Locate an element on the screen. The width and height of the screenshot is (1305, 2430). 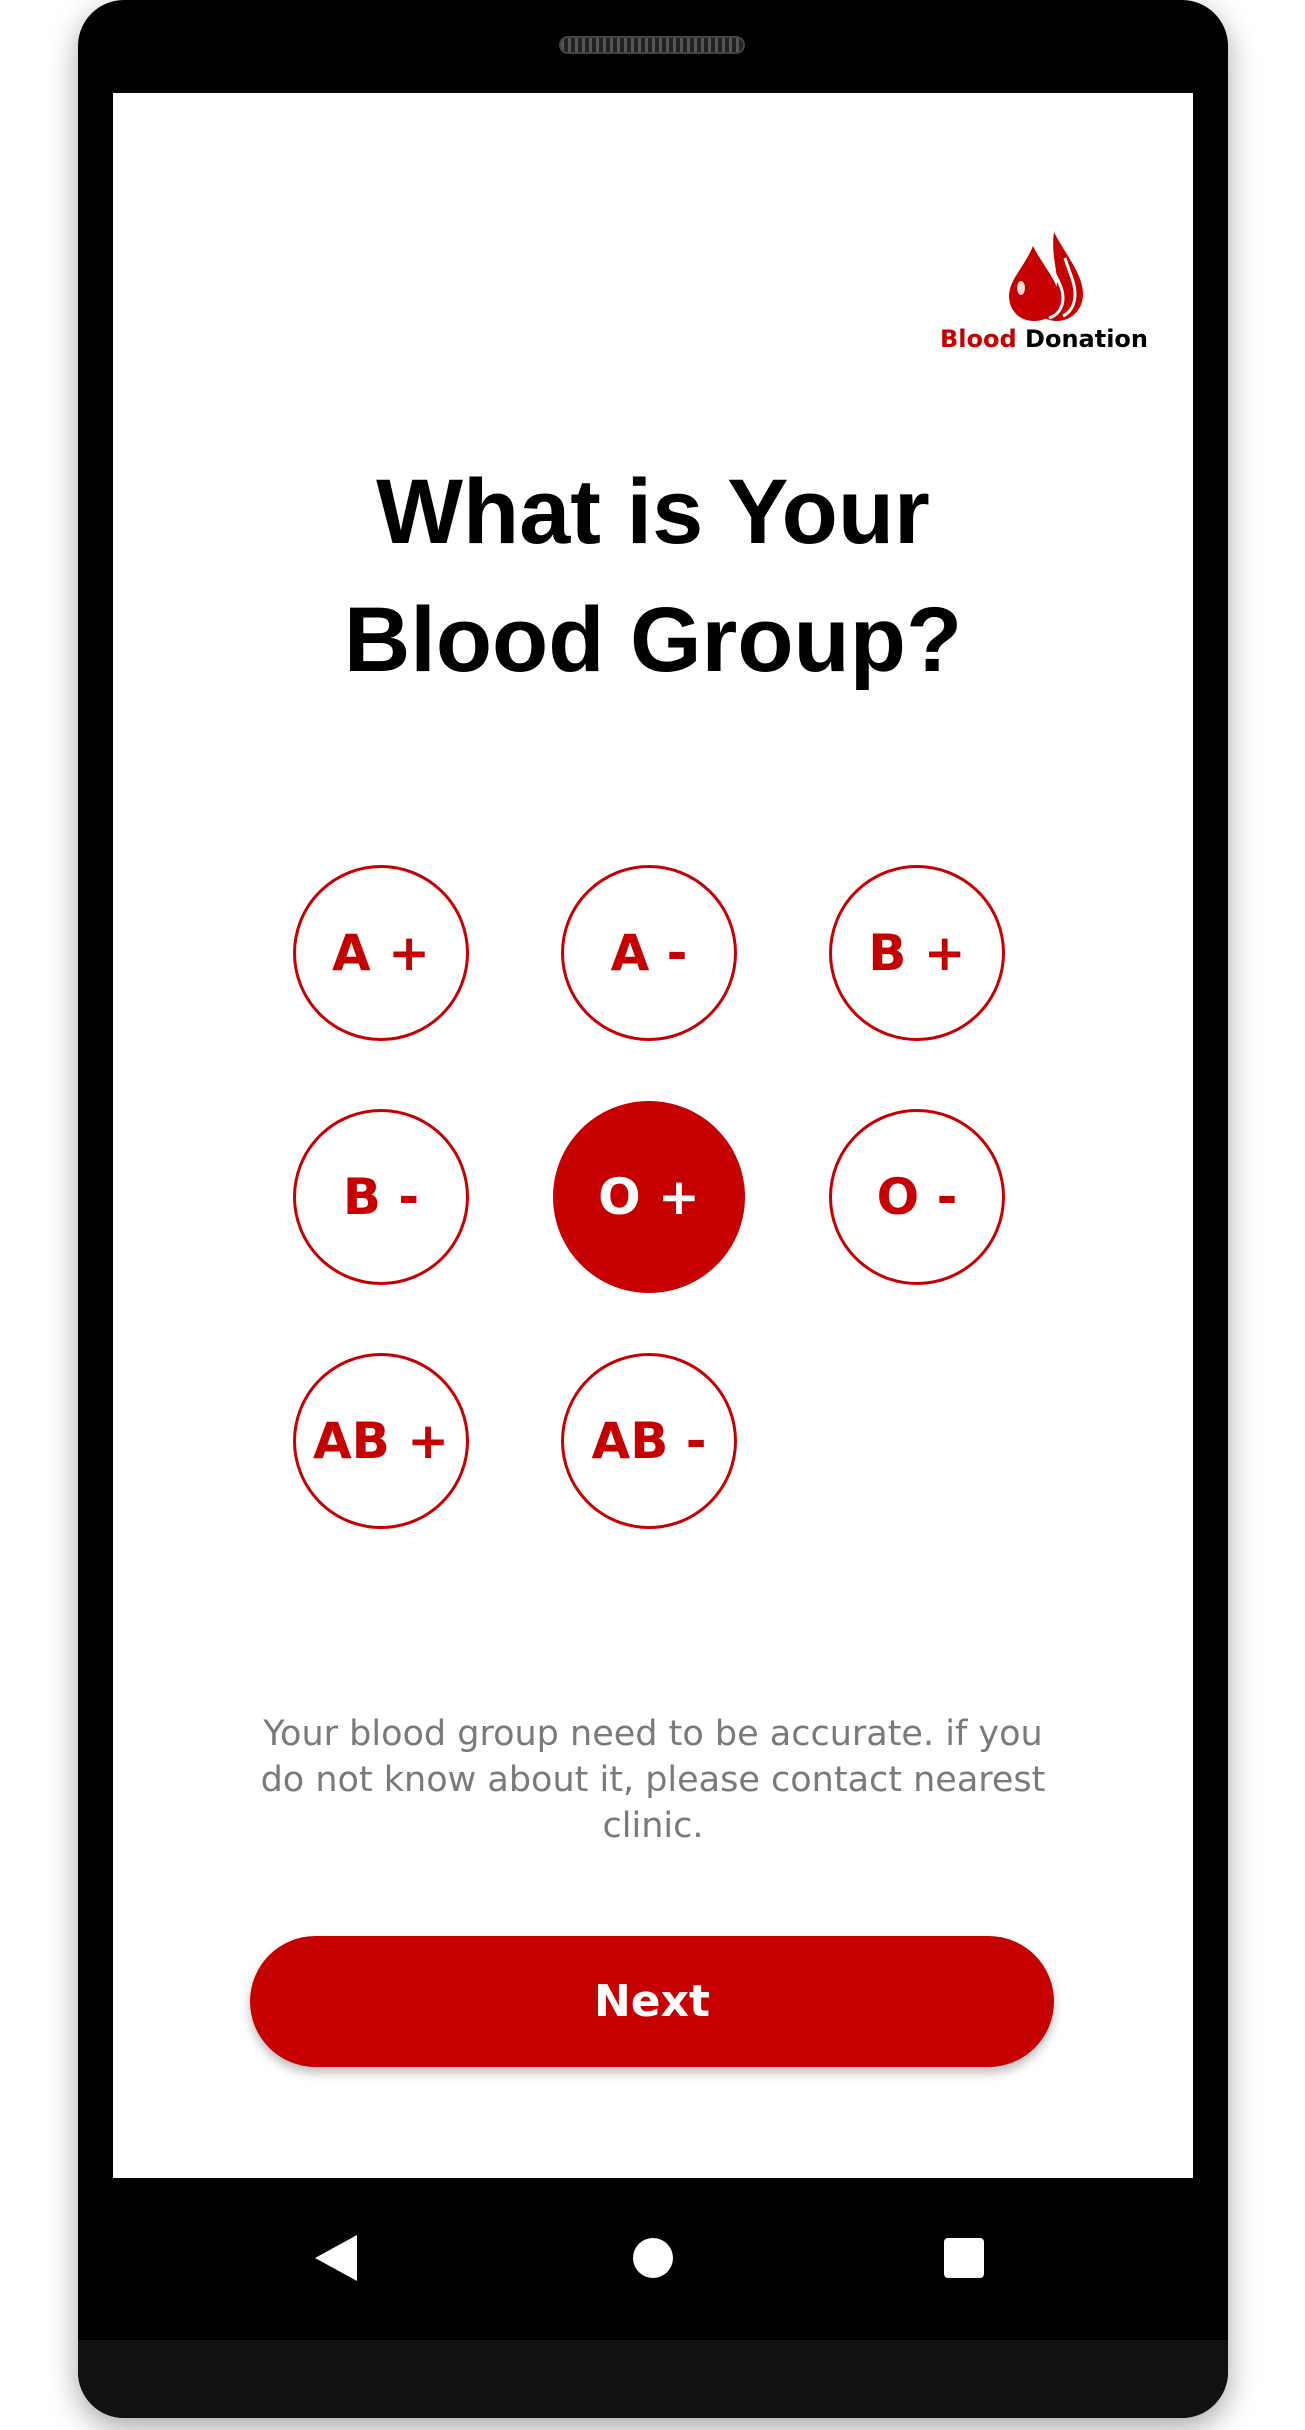
blood-group-b-positive: B + is located at coordinates (917, 953).